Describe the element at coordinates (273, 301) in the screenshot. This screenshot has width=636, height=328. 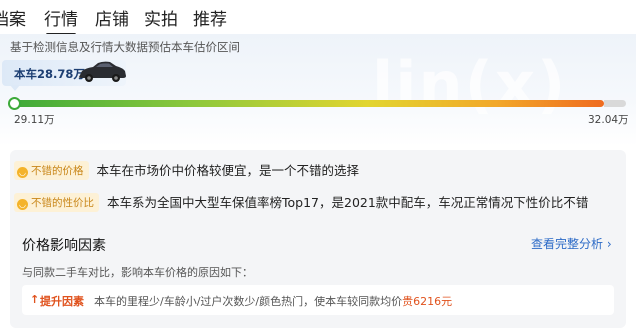
I see `factor-text: 本车的里程少/车龄小/过户次数少/颜色热门，使本车较同款均价贵6216元` at that location.